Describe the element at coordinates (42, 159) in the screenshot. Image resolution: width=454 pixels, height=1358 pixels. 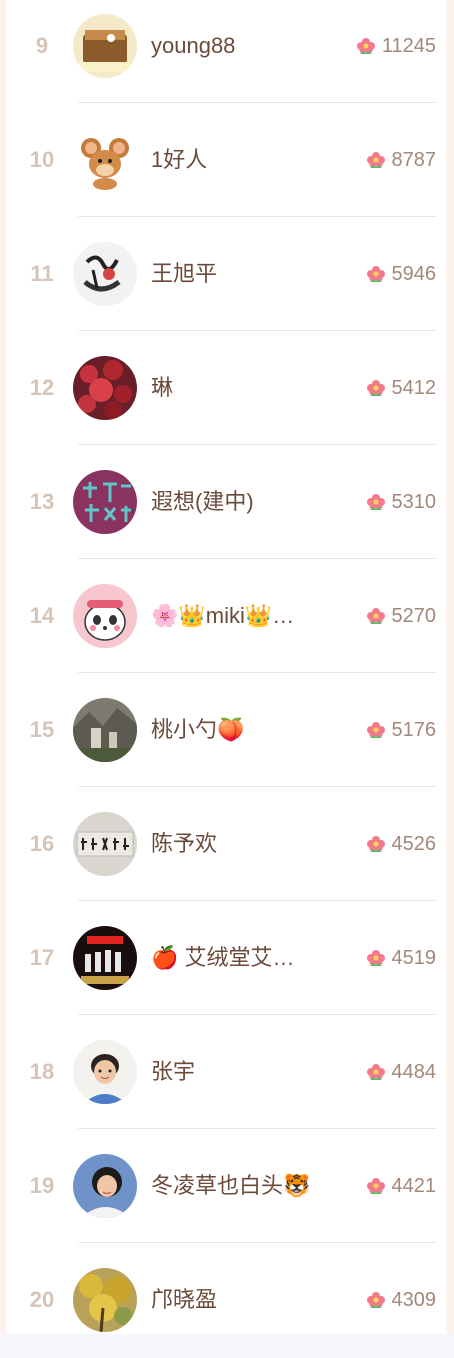
I see `rank-number: 10` at that location.